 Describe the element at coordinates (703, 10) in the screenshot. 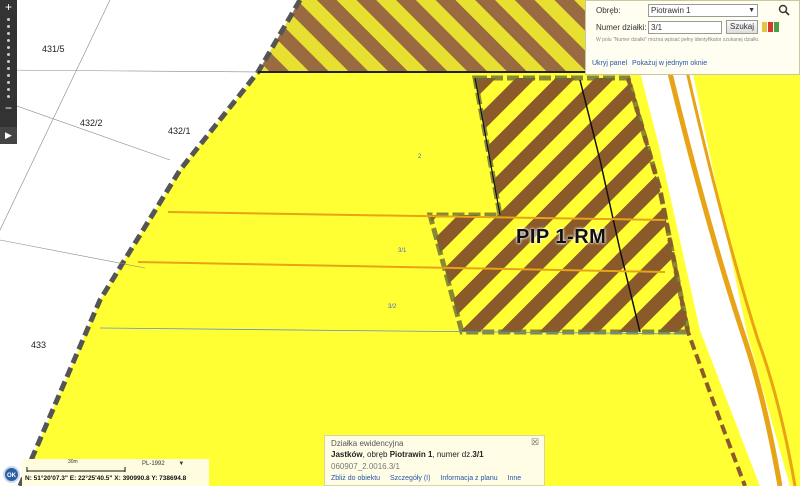

I see `precinct-select: Piotrawin 1 ▼` at that location.